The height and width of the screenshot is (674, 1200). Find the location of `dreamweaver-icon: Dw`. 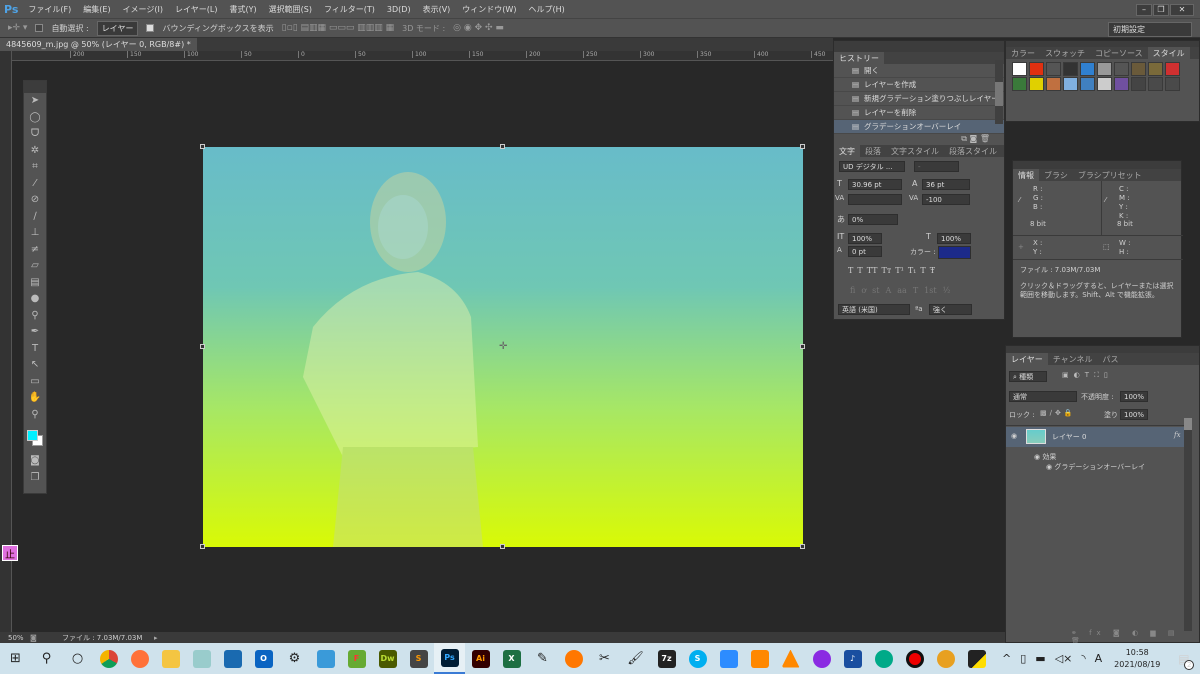

dreamweaver-icon: Dw is located at coordinates (387, 658).